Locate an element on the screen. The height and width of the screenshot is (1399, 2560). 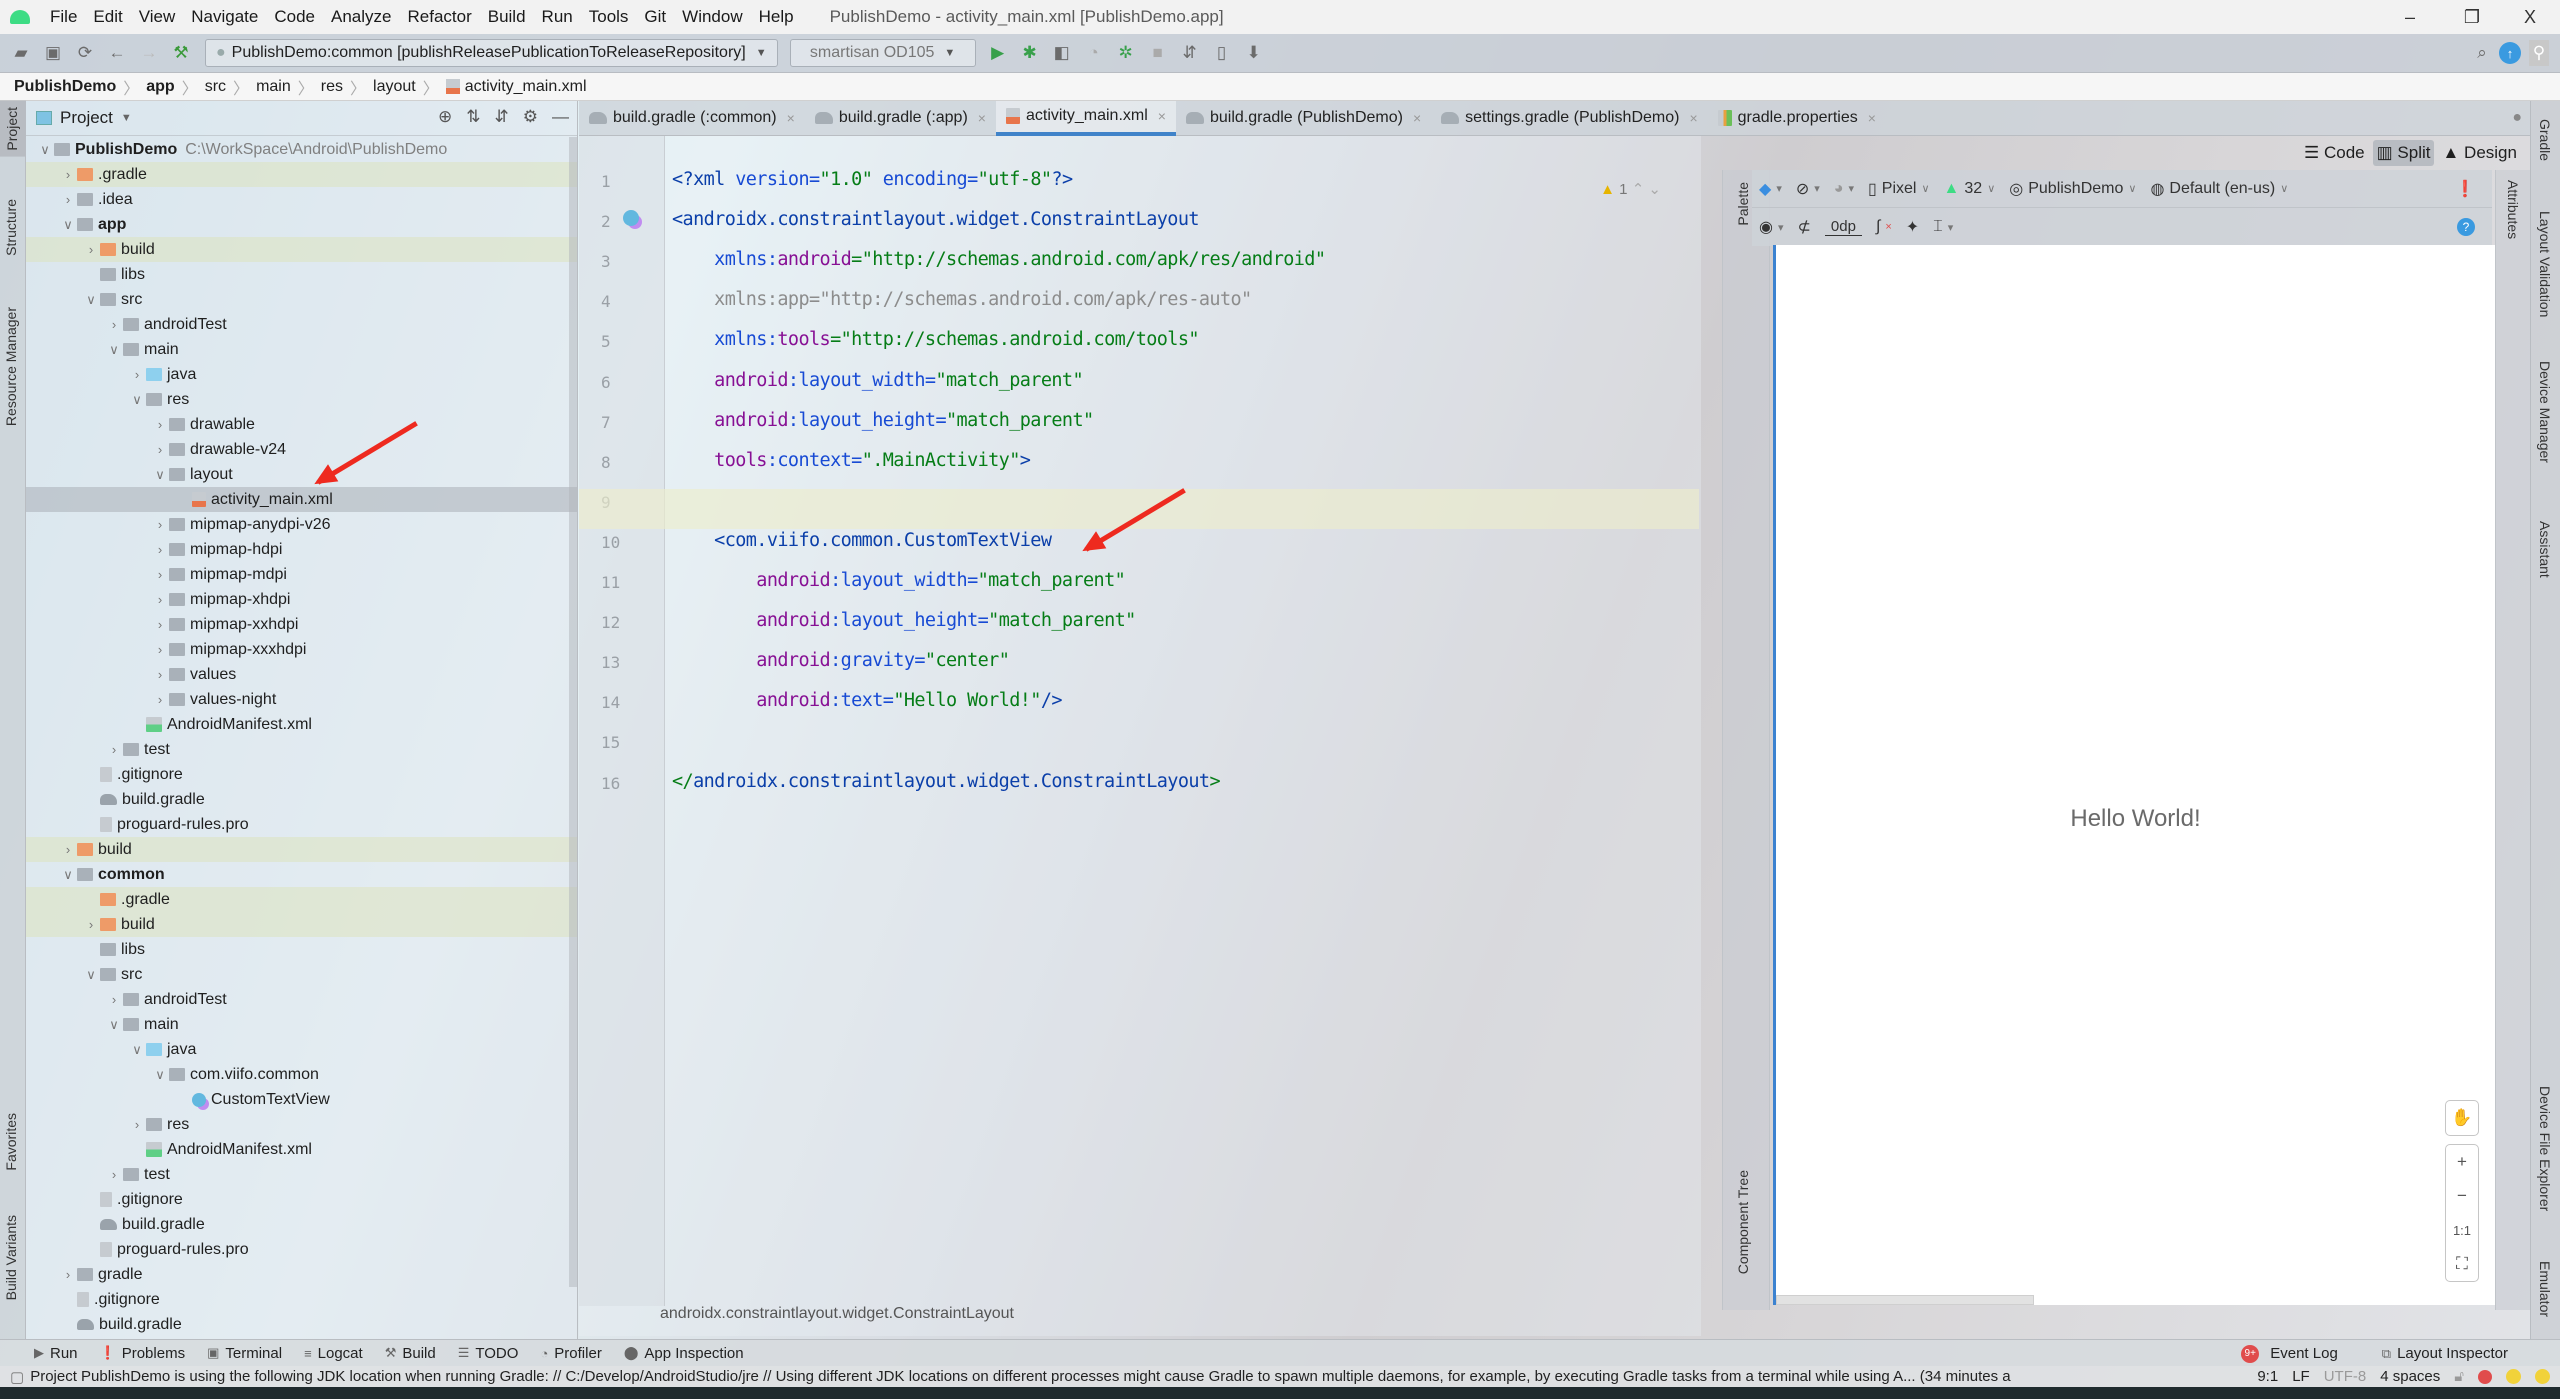
tree-item: › .gradle is located at coordinates (301, 174).